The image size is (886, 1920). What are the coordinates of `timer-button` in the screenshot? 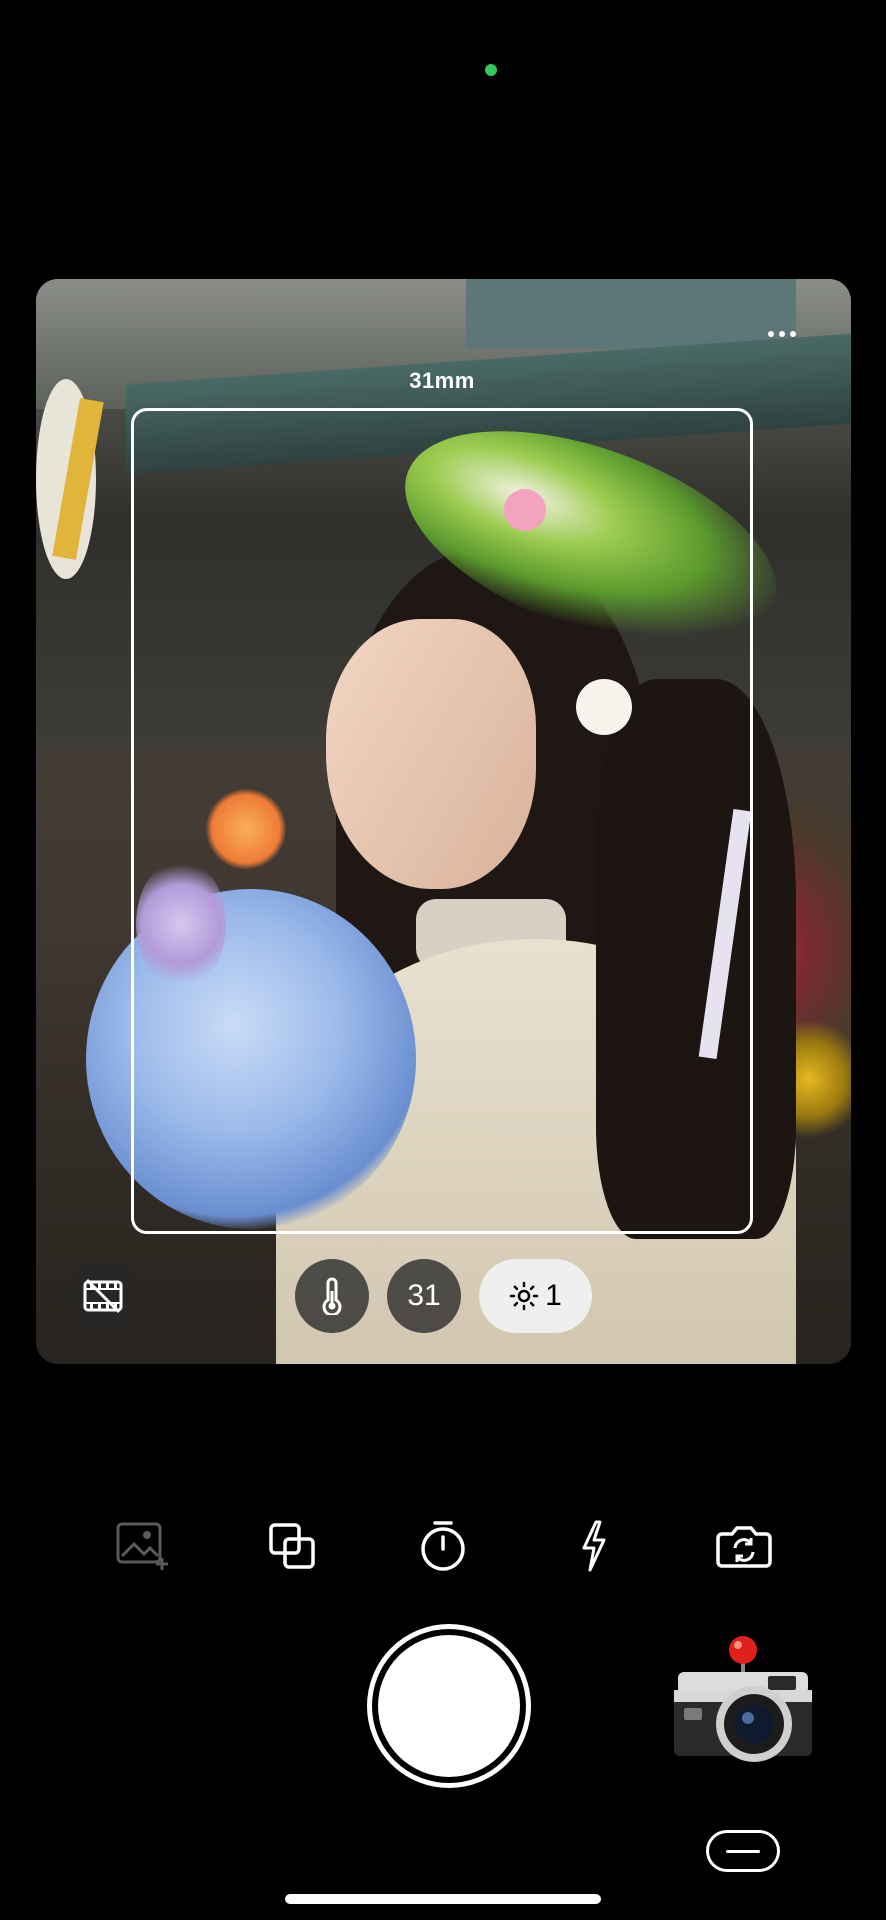 It's located at (443, 1546).